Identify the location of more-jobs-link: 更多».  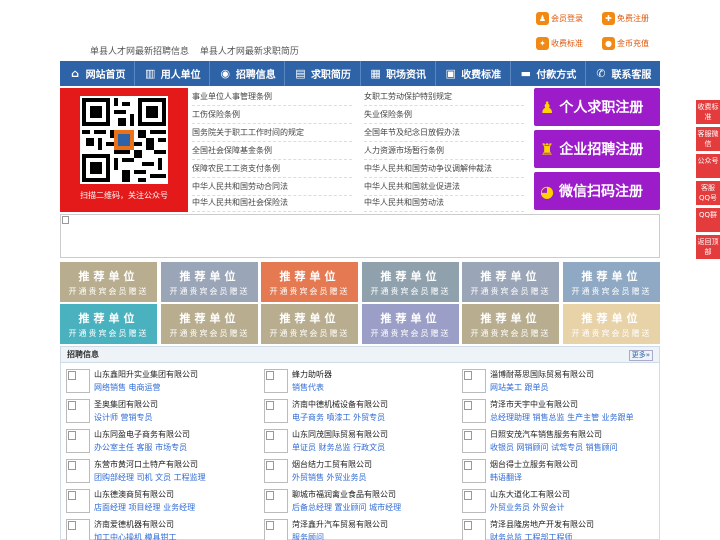
(640, 355).